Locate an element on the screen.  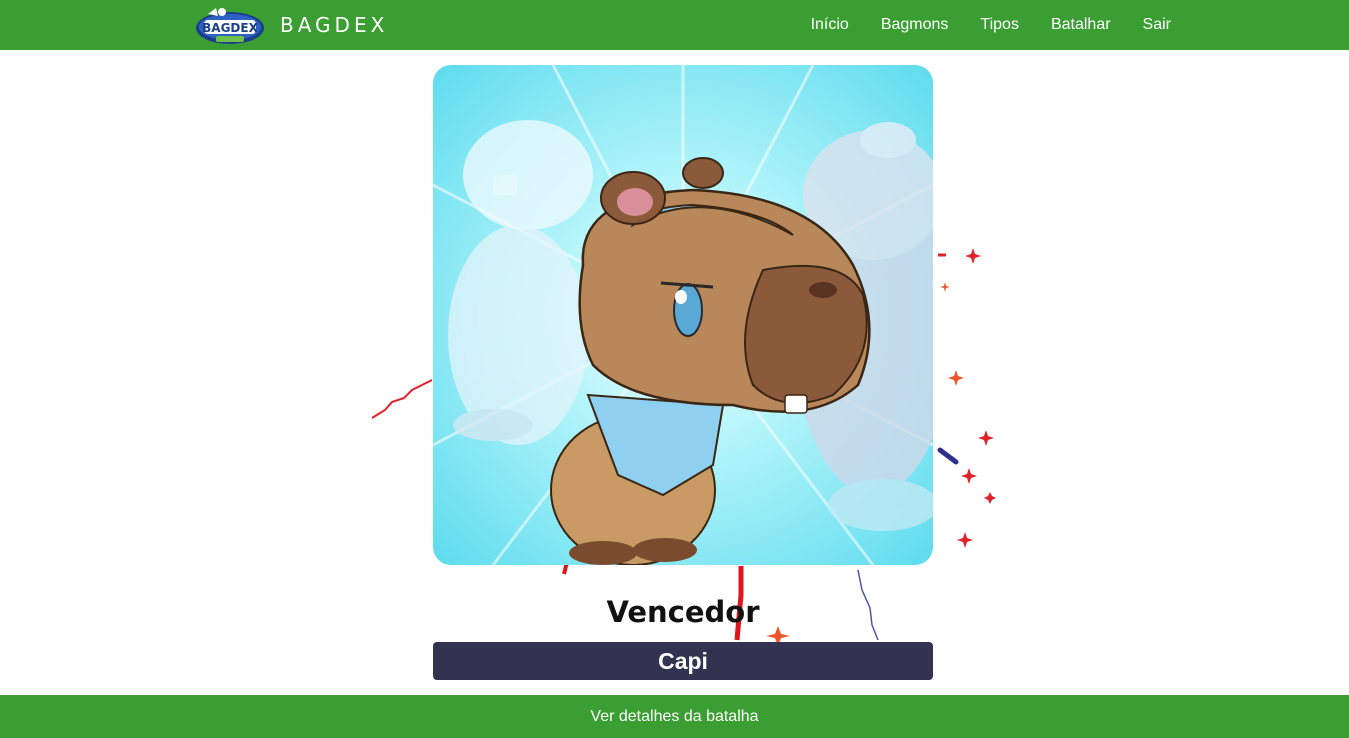
nav-sair: Sair is located at coordinates (1157, 25).